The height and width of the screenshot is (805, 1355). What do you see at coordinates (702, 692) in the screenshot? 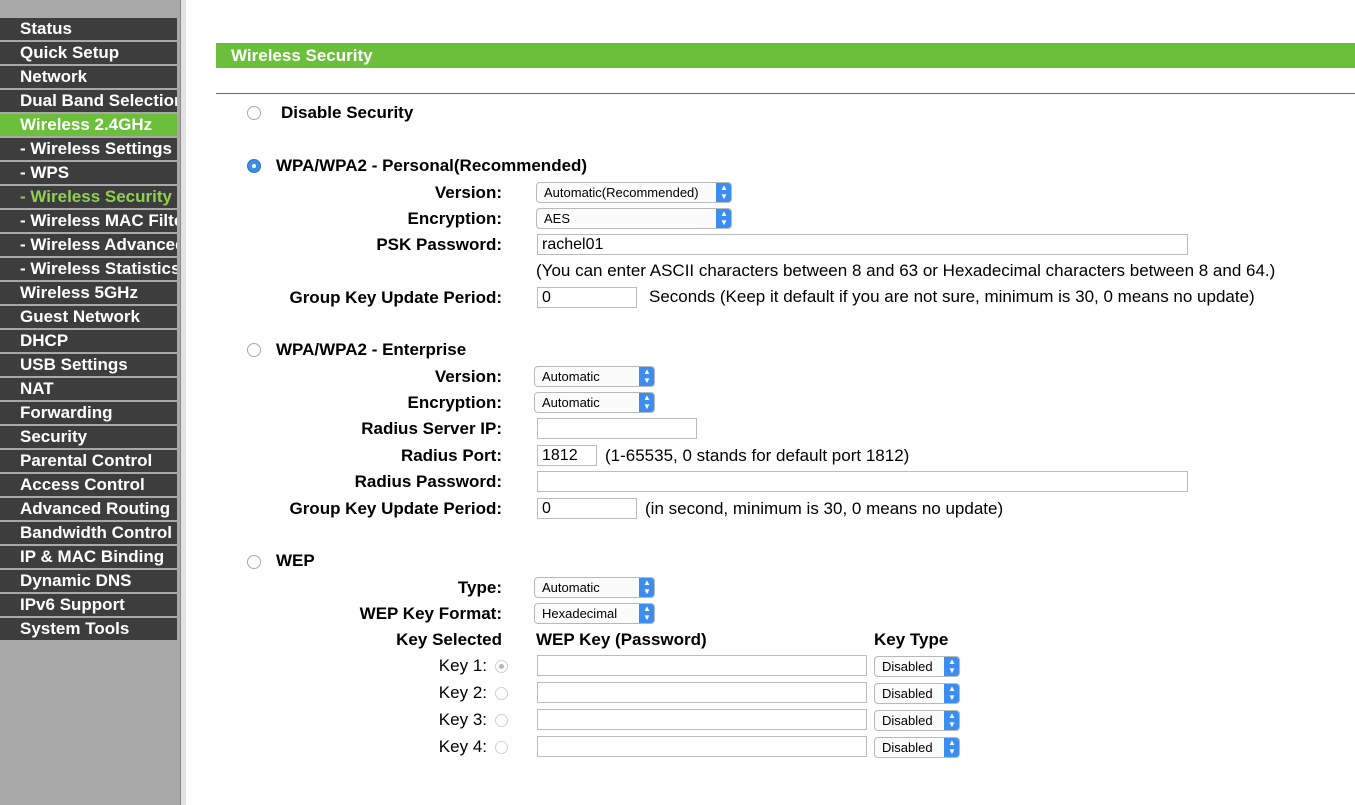
I see `key-2-input` at bounding box center [702, 692].